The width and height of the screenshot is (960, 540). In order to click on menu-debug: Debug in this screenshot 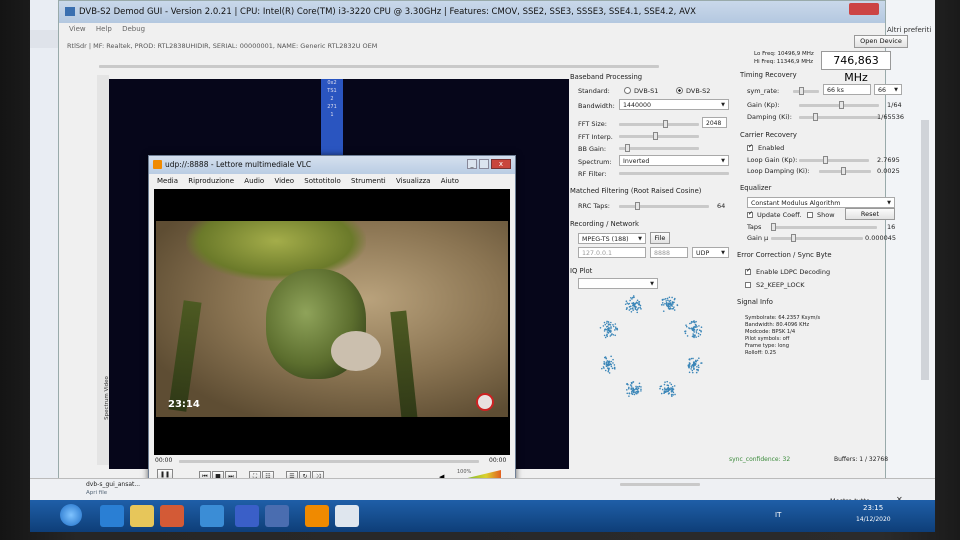, I will do `click(133, 29)`.